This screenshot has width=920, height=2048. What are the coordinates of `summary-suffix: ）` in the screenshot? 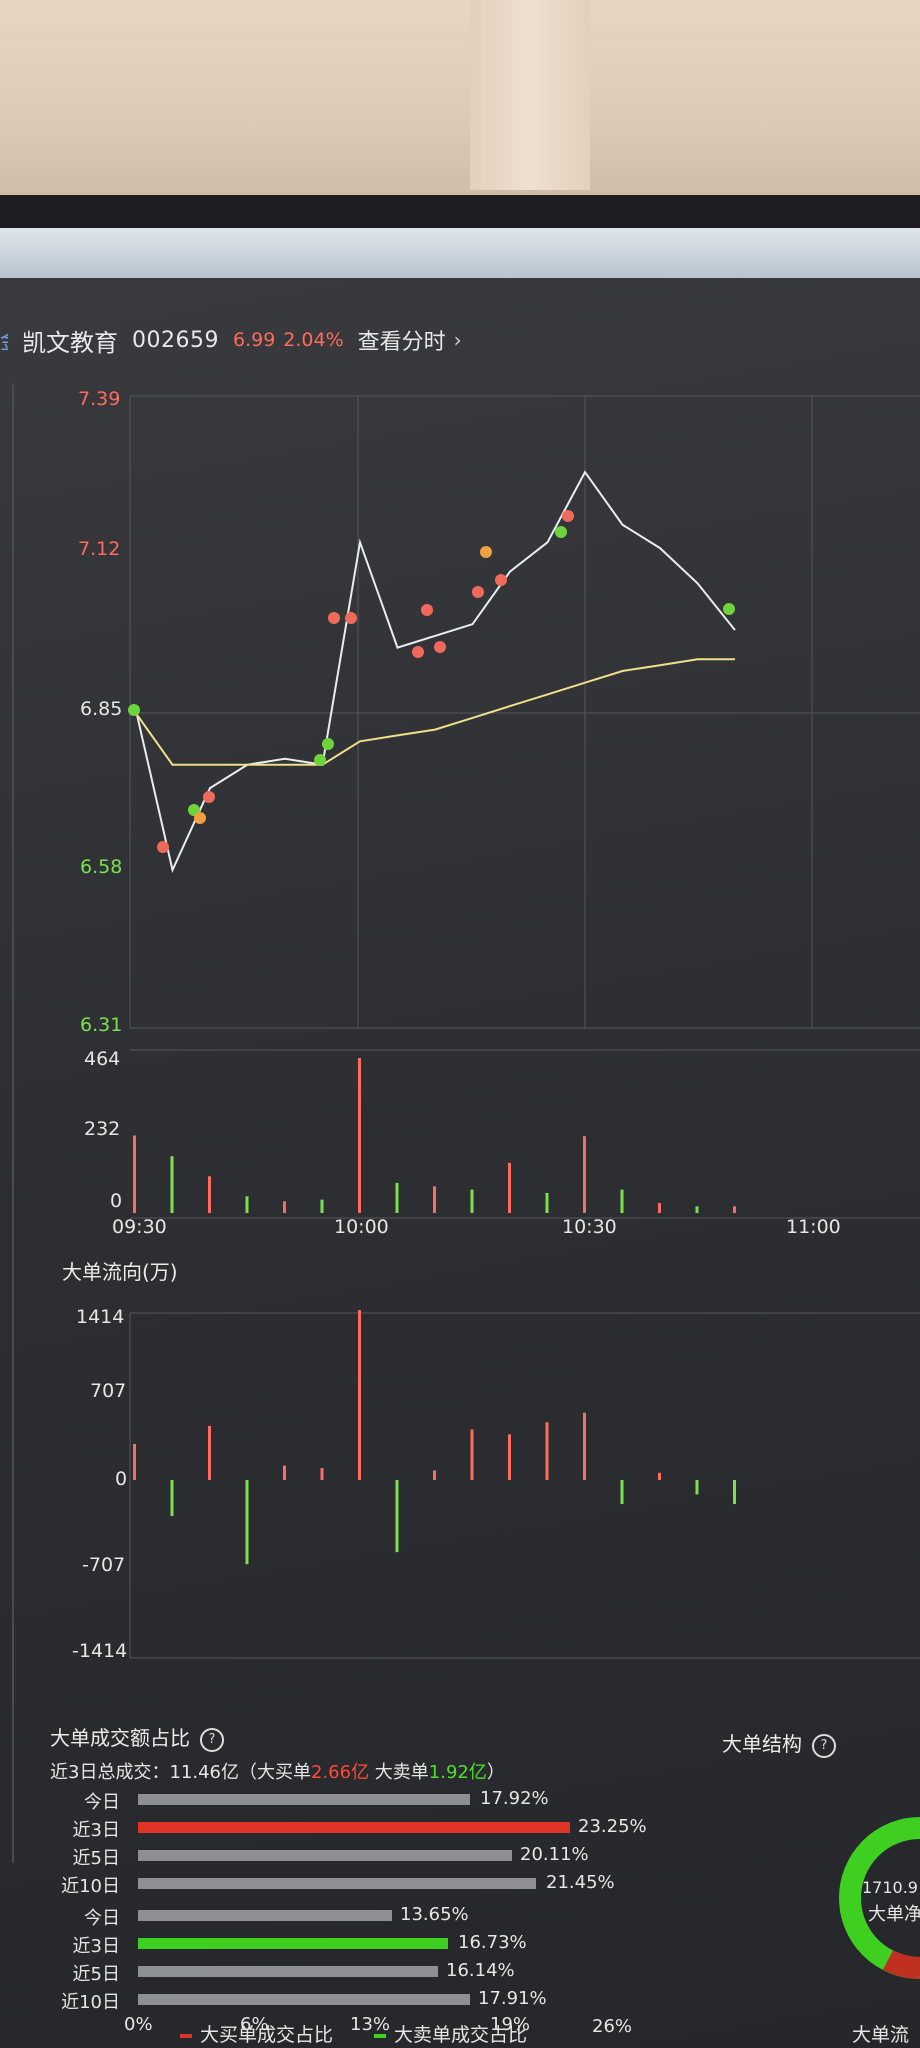 It's located at (495, 1772).